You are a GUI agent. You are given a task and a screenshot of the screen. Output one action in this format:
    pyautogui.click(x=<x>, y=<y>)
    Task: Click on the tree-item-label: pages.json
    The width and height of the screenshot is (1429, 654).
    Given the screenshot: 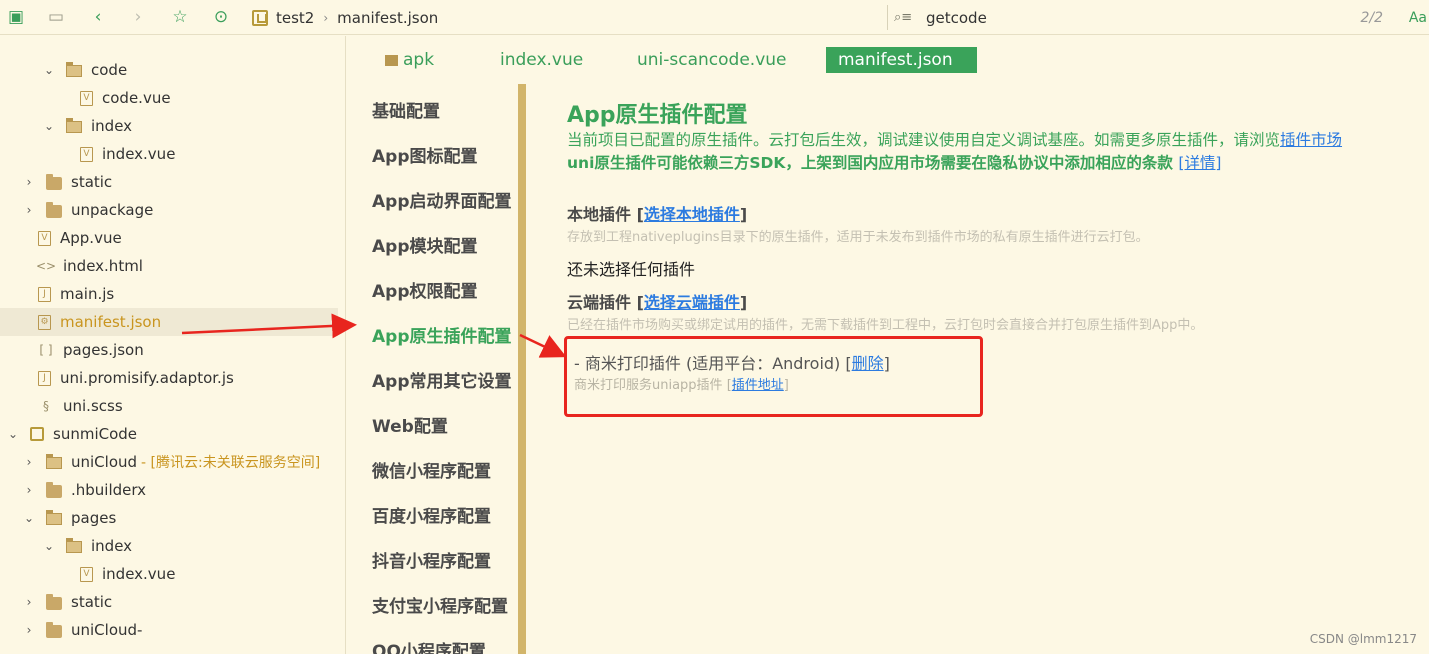 What is the action you would take?
    pyautogui.click(x=103, y=350)
    